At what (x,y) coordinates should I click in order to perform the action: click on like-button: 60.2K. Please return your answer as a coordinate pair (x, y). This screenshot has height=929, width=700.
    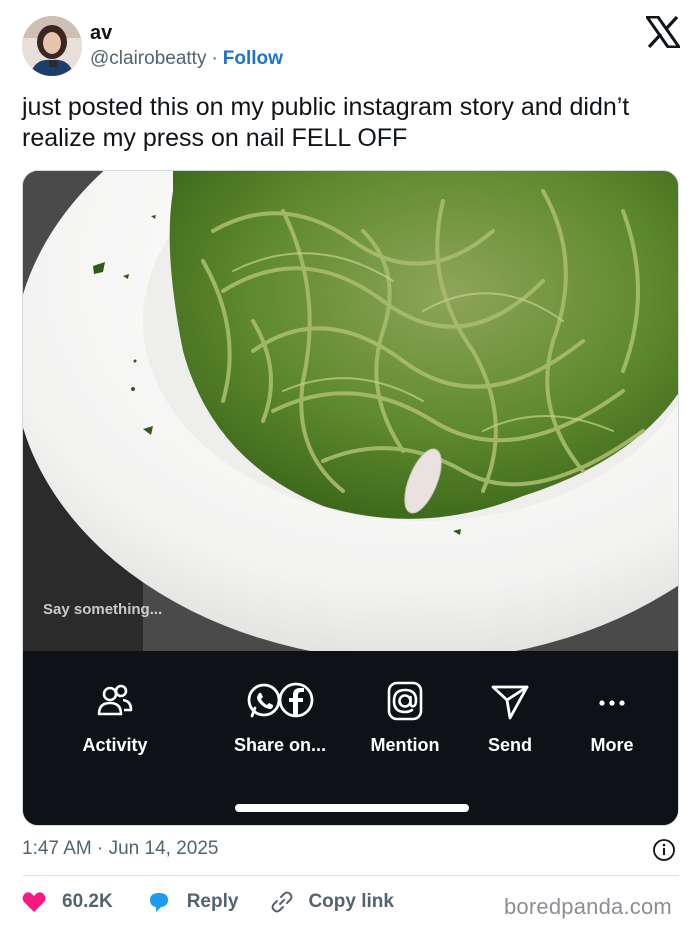
    Looking at the image, I should click on (67, 902).